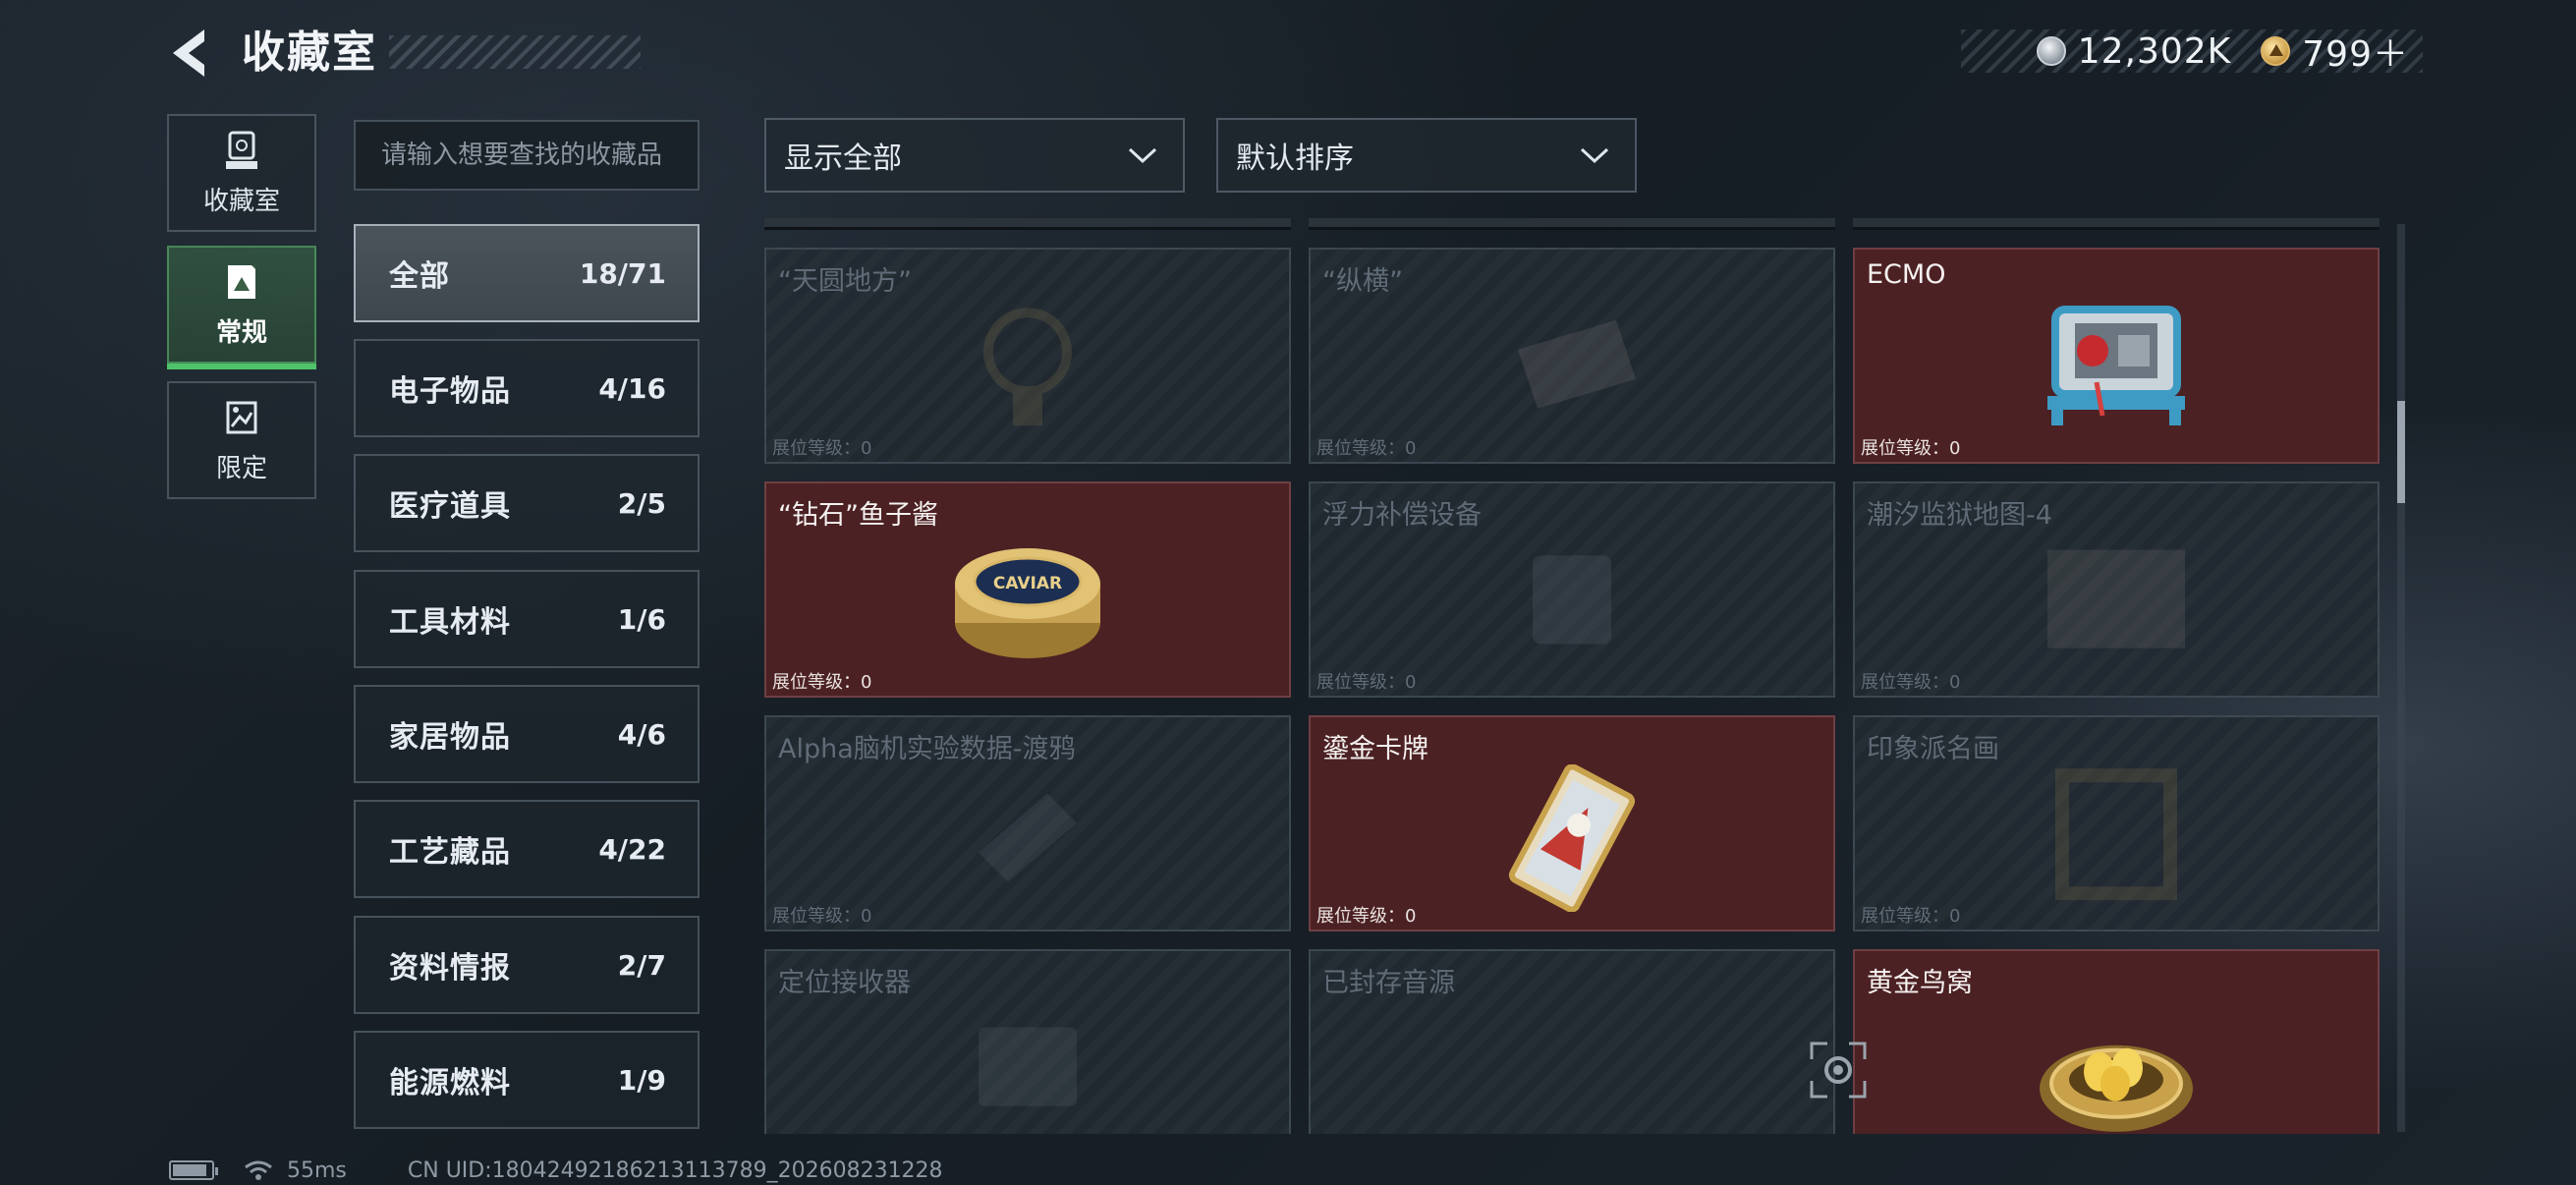 This screenshot has width=2576, height=1185. I want to click on show-filter-dropdown: 显示全部, so click(974, 155).